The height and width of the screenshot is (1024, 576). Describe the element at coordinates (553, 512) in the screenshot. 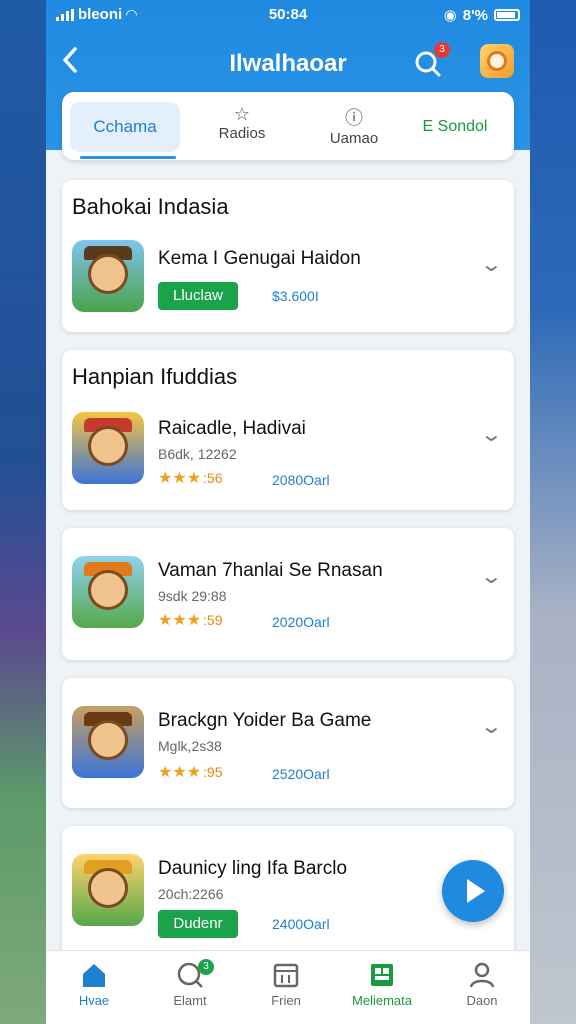

I see `background-right` at that location.